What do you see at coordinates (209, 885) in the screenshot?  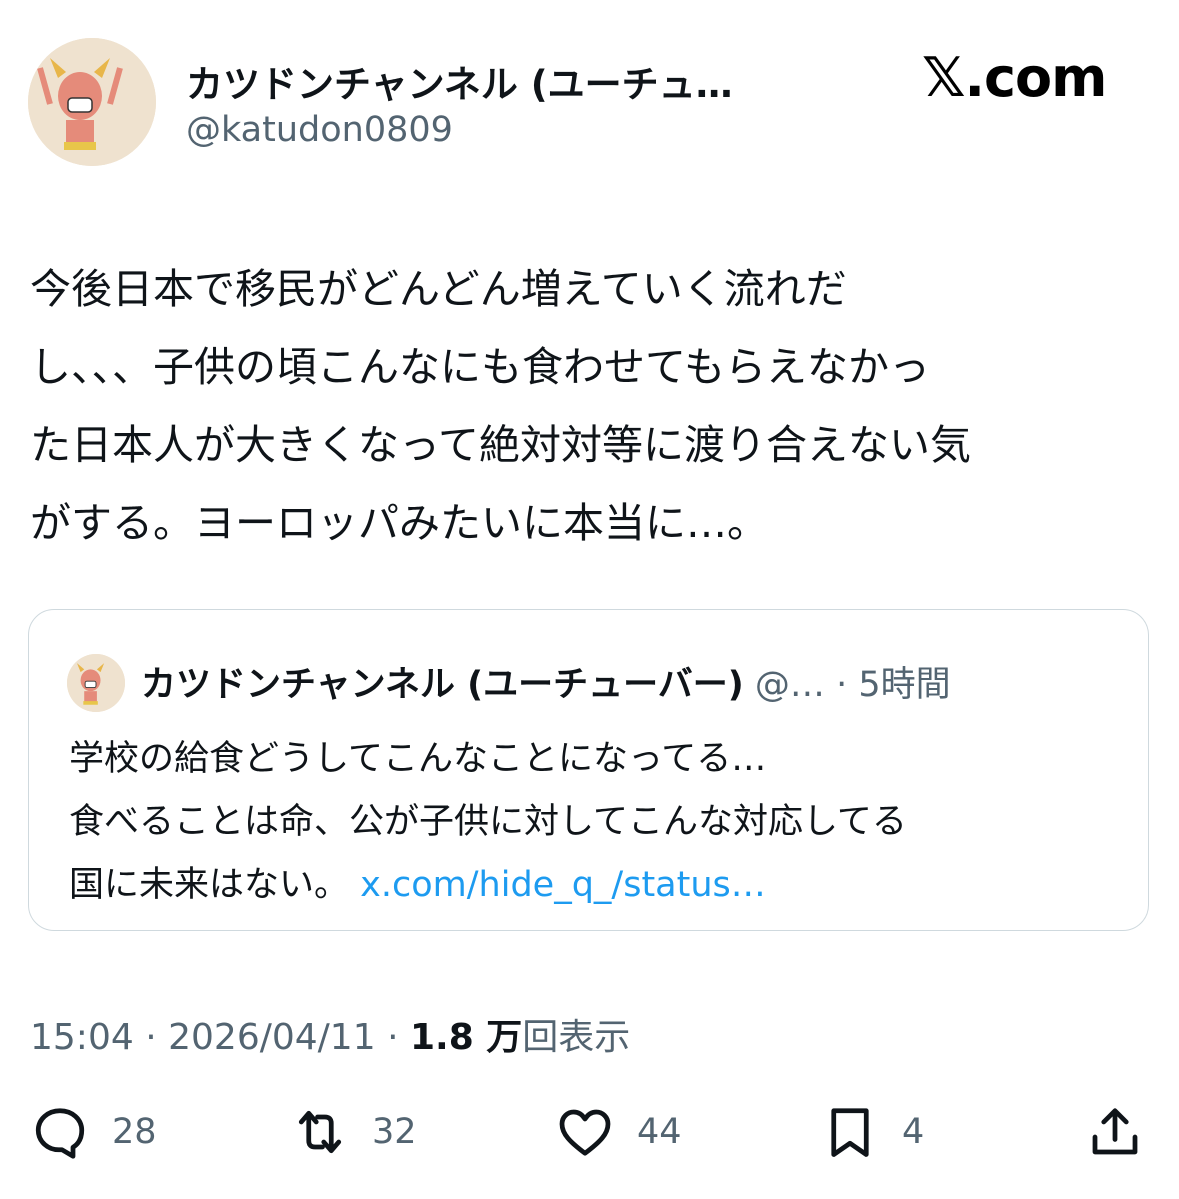 I see `quoted-line-text: 国に未来はない。` at bounding box center [209, 885].